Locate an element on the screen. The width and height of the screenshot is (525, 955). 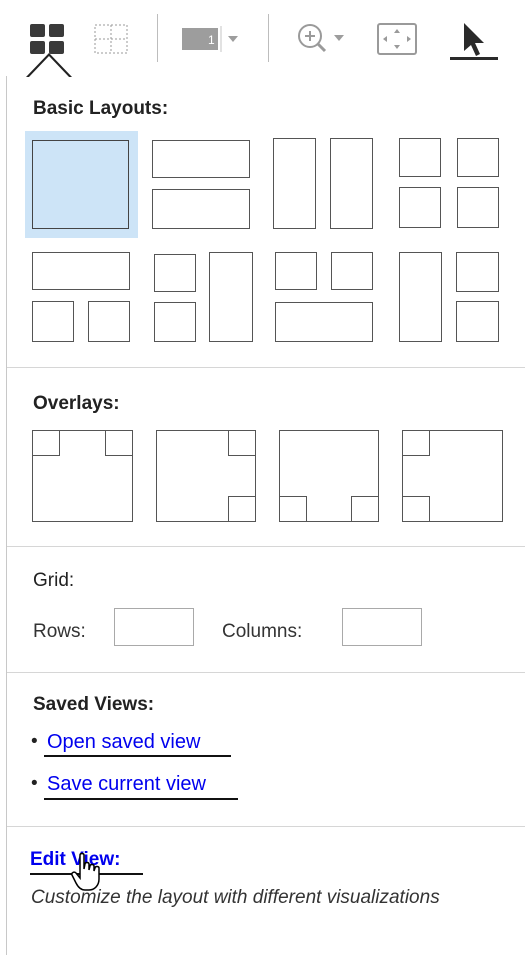
grid-title: Grid: is located at coordinates (54, 580).